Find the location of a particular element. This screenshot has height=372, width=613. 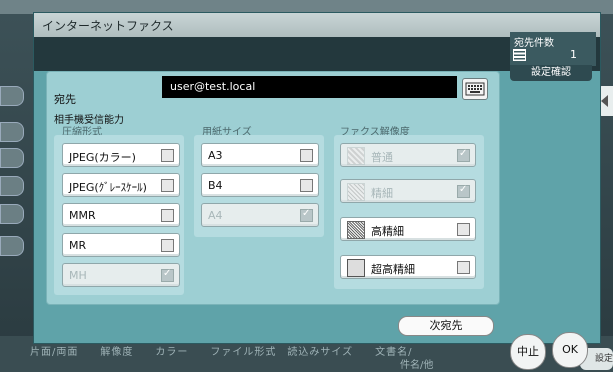

ok-button: OK is located at coordinates (570, 350).